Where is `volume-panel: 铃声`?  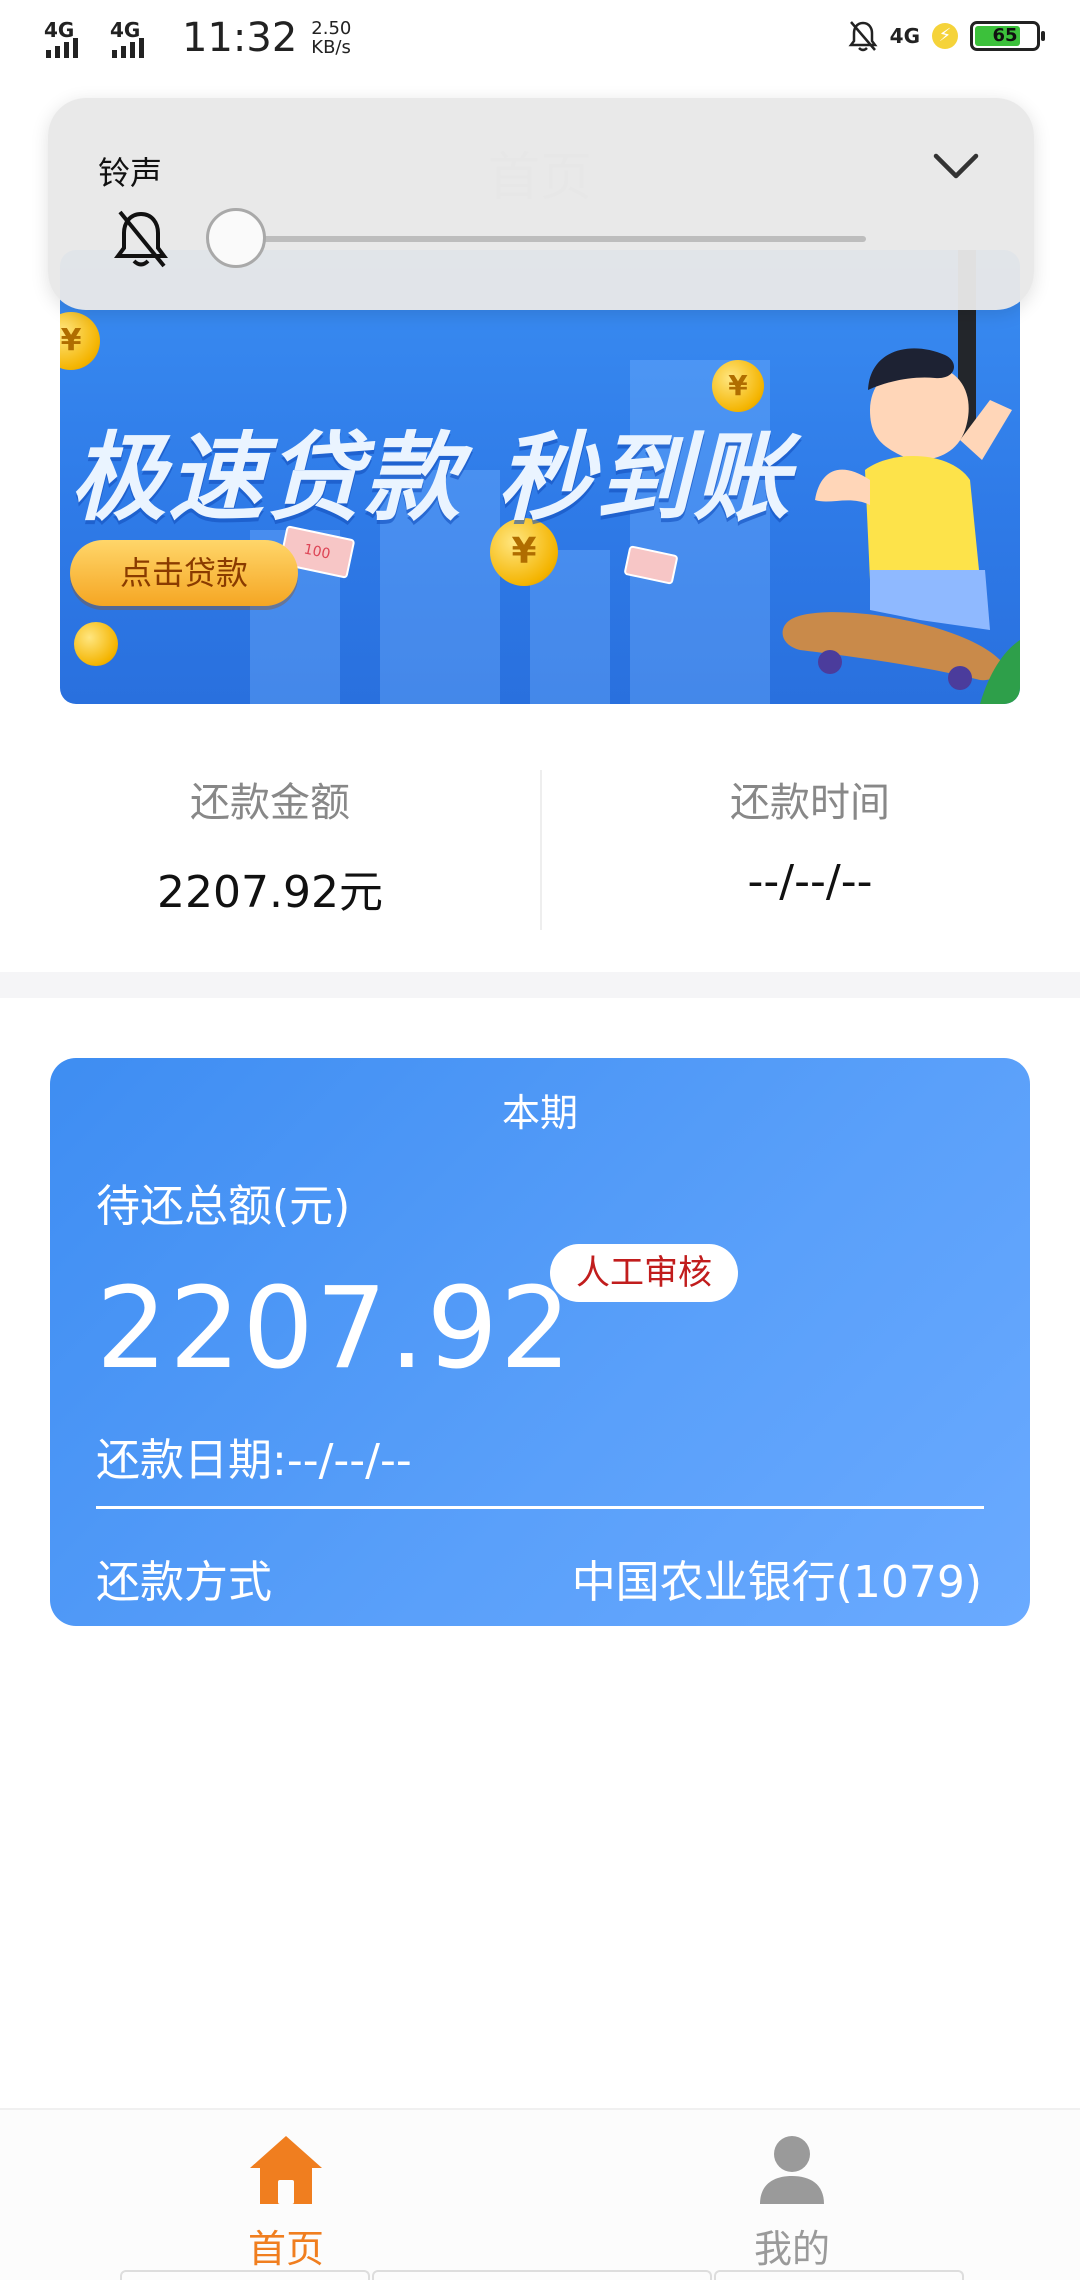
volume-panel: 铃声 is located at coordinates (541, 204).